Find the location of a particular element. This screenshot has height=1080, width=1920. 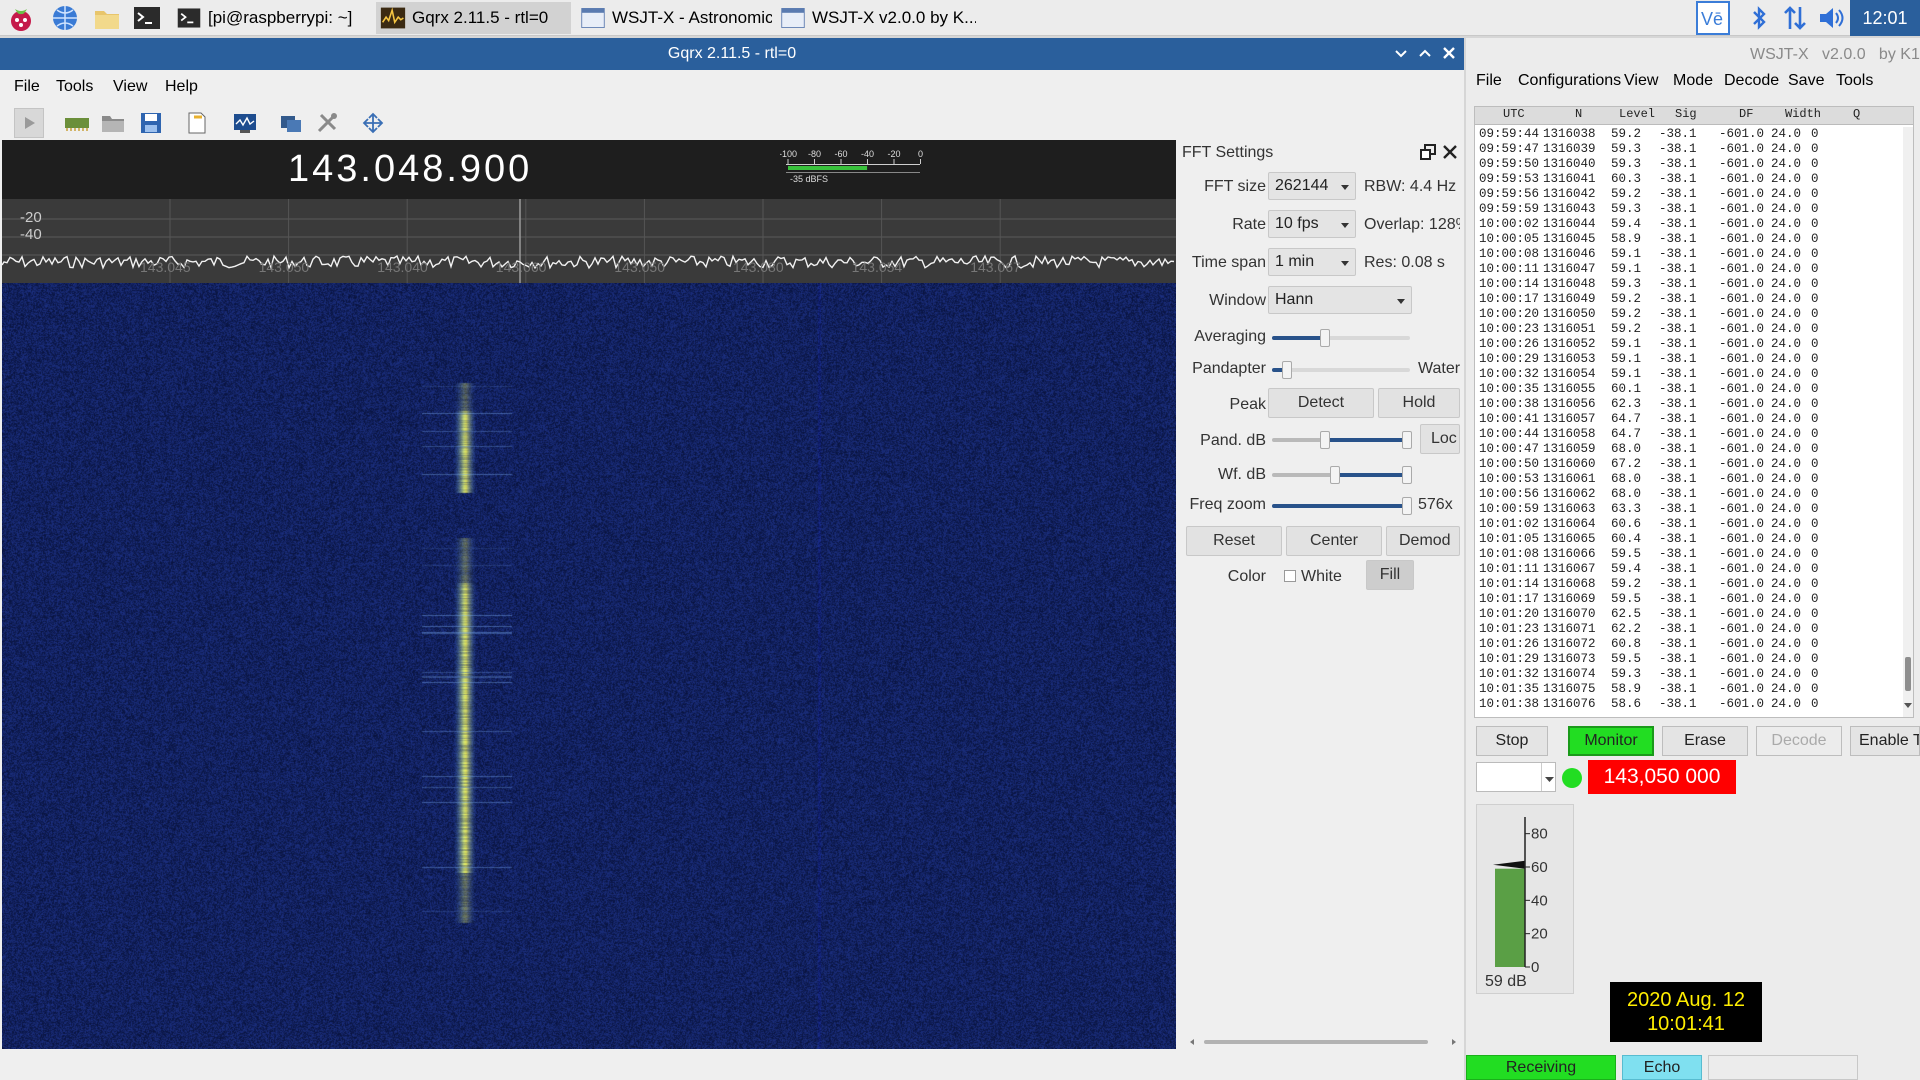

decode-button: Decode is located at coordinates (1799, 741).